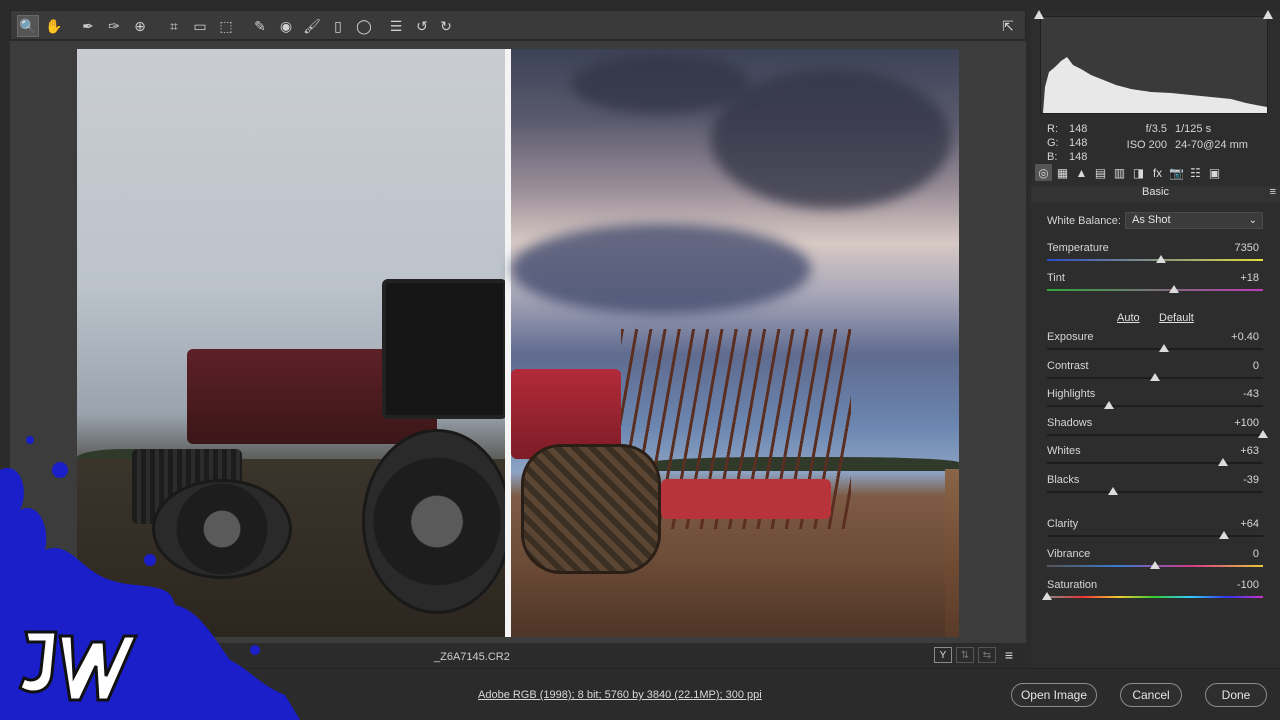 This screenshot has width=1280, height=720. What do you see at coordinates (1100, 172) in the screenshot?
I see `hsl-tab-icon: ▤` at bounding box center [1100, 172].